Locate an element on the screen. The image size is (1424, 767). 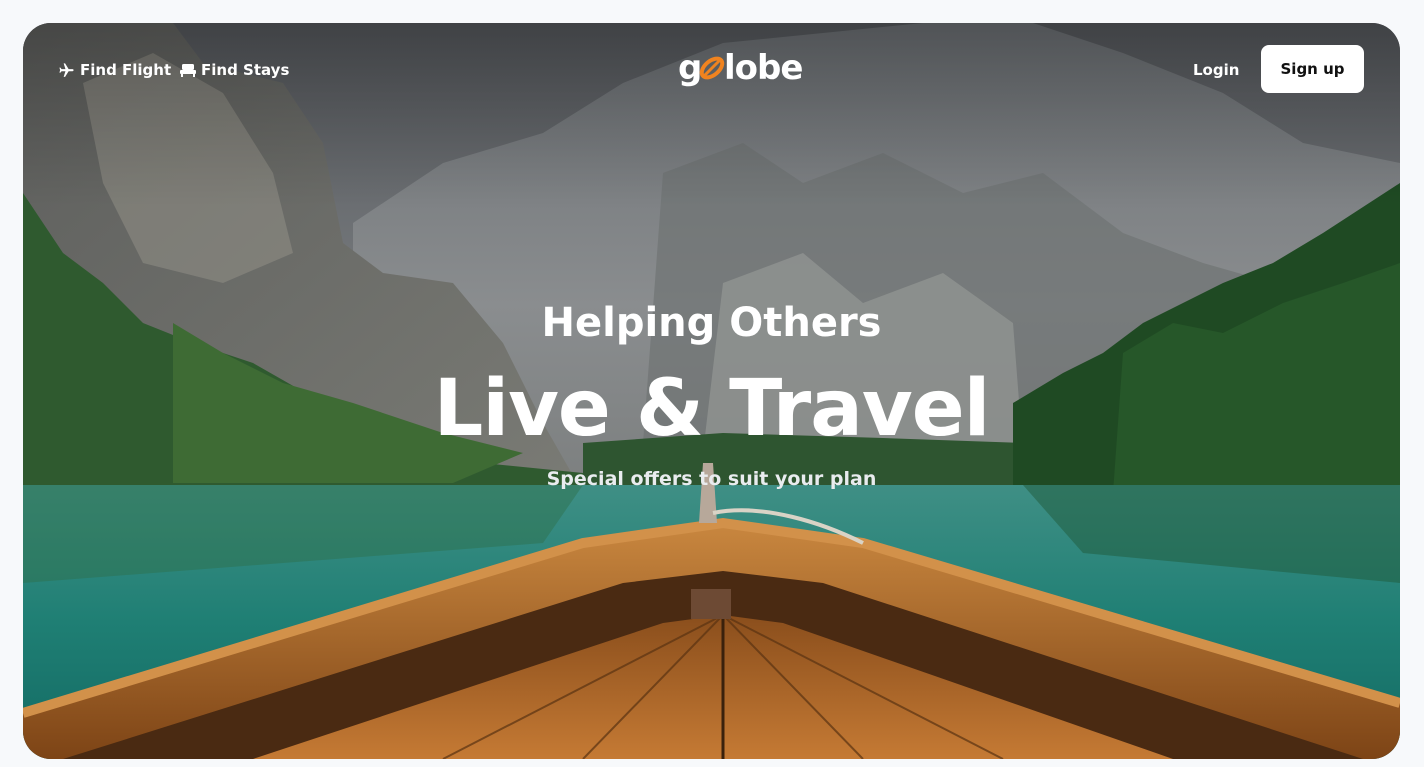
hero-subtitle: Helping Others is located at coordinates (711, 323).